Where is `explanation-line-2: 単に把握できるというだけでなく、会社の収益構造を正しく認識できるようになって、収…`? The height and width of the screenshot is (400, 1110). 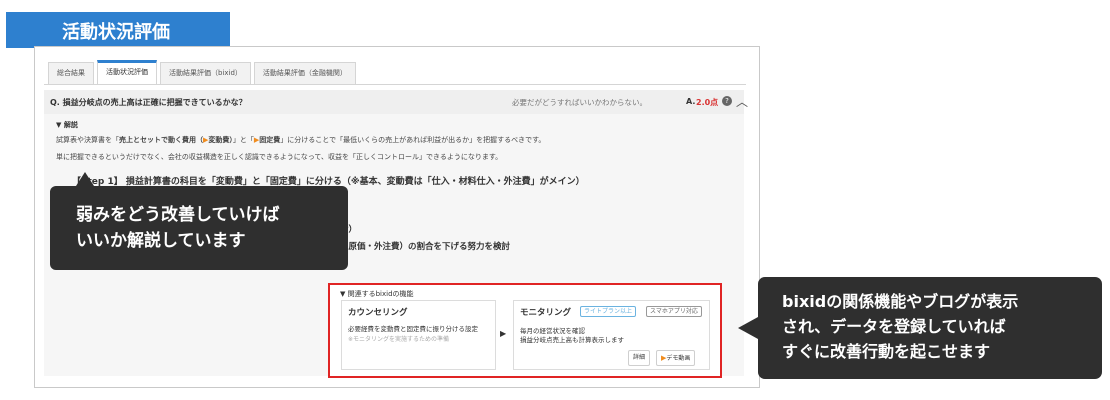
explanation-line-2: 単に把握できるというだけでなく、会社の収益構造を正しく認識できるようになって、収… is located at coordinates (279, 157).